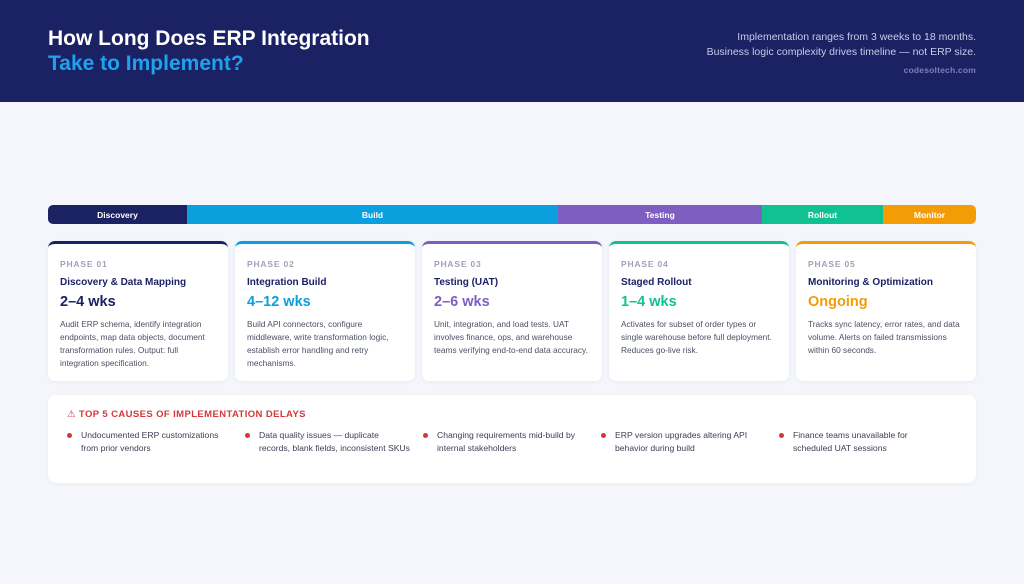 The width and height of the screenshot is (1024, 584). What do you see at coordinates (645, 264) in the screenshot?
I see `phase-number: PHASE 04` at bounding box center [645, 264].